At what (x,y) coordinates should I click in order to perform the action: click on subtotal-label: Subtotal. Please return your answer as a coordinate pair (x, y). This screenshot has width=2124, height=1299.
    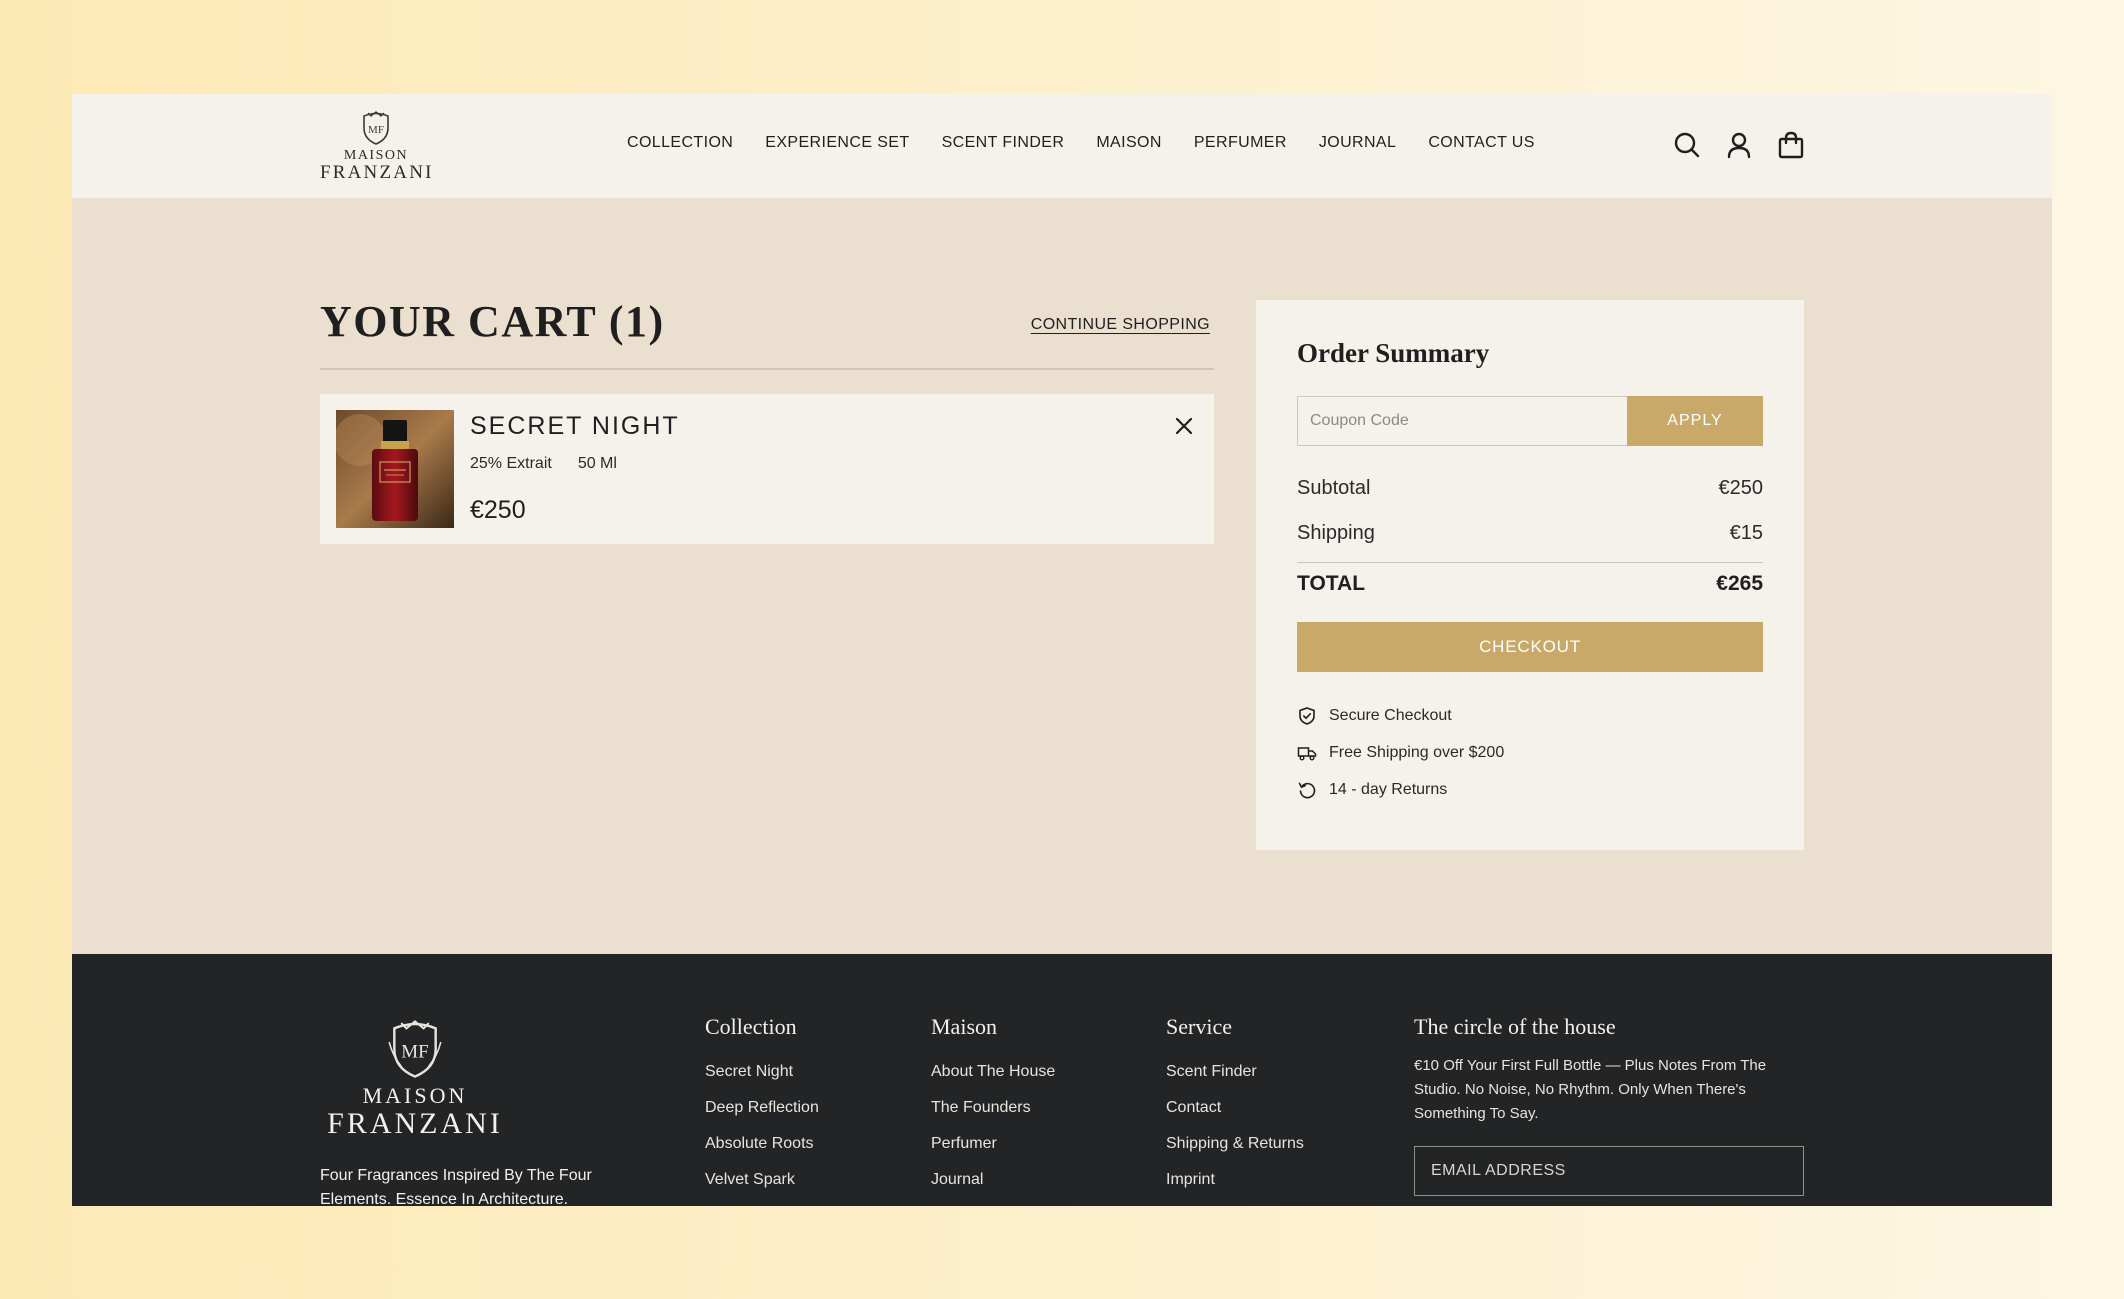
    Looking at the image, I should click on (1334, 488).